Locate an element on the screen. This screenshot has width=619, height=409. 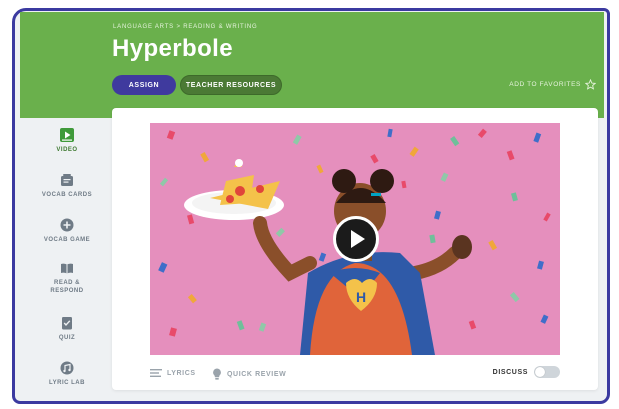
lyrics-icon is located at coordinates (156, 373).